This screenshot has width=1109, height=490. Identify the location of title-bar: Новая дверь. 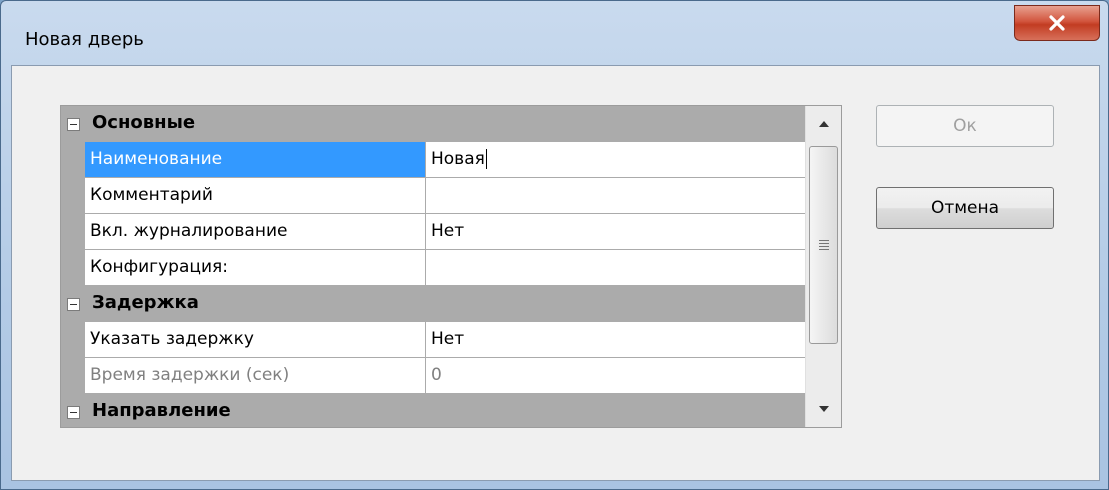
(554, 33).